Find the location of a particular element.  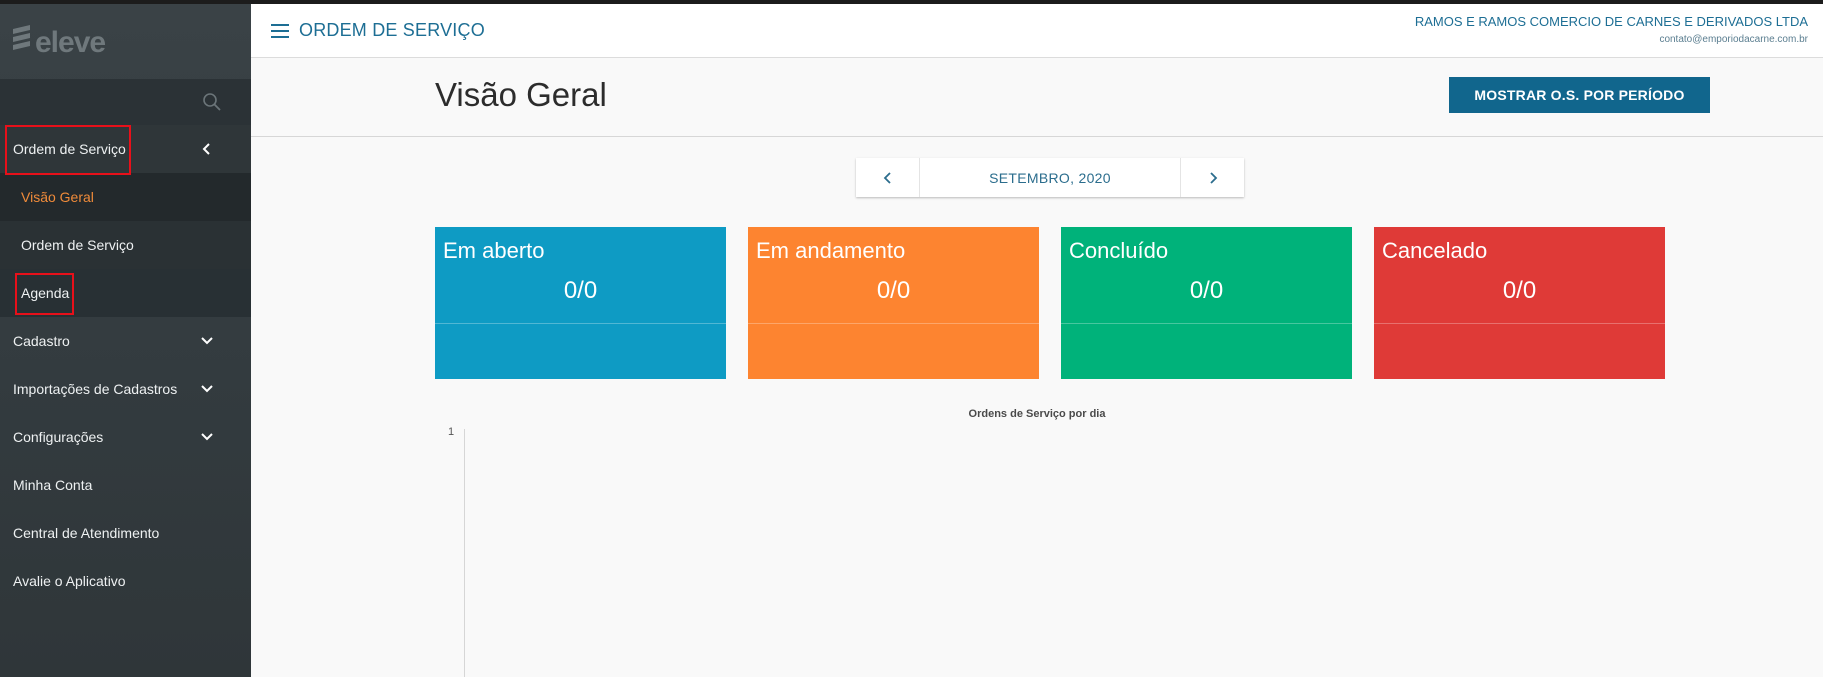

chevron-right-icon is located at coordinates (1213, 177).